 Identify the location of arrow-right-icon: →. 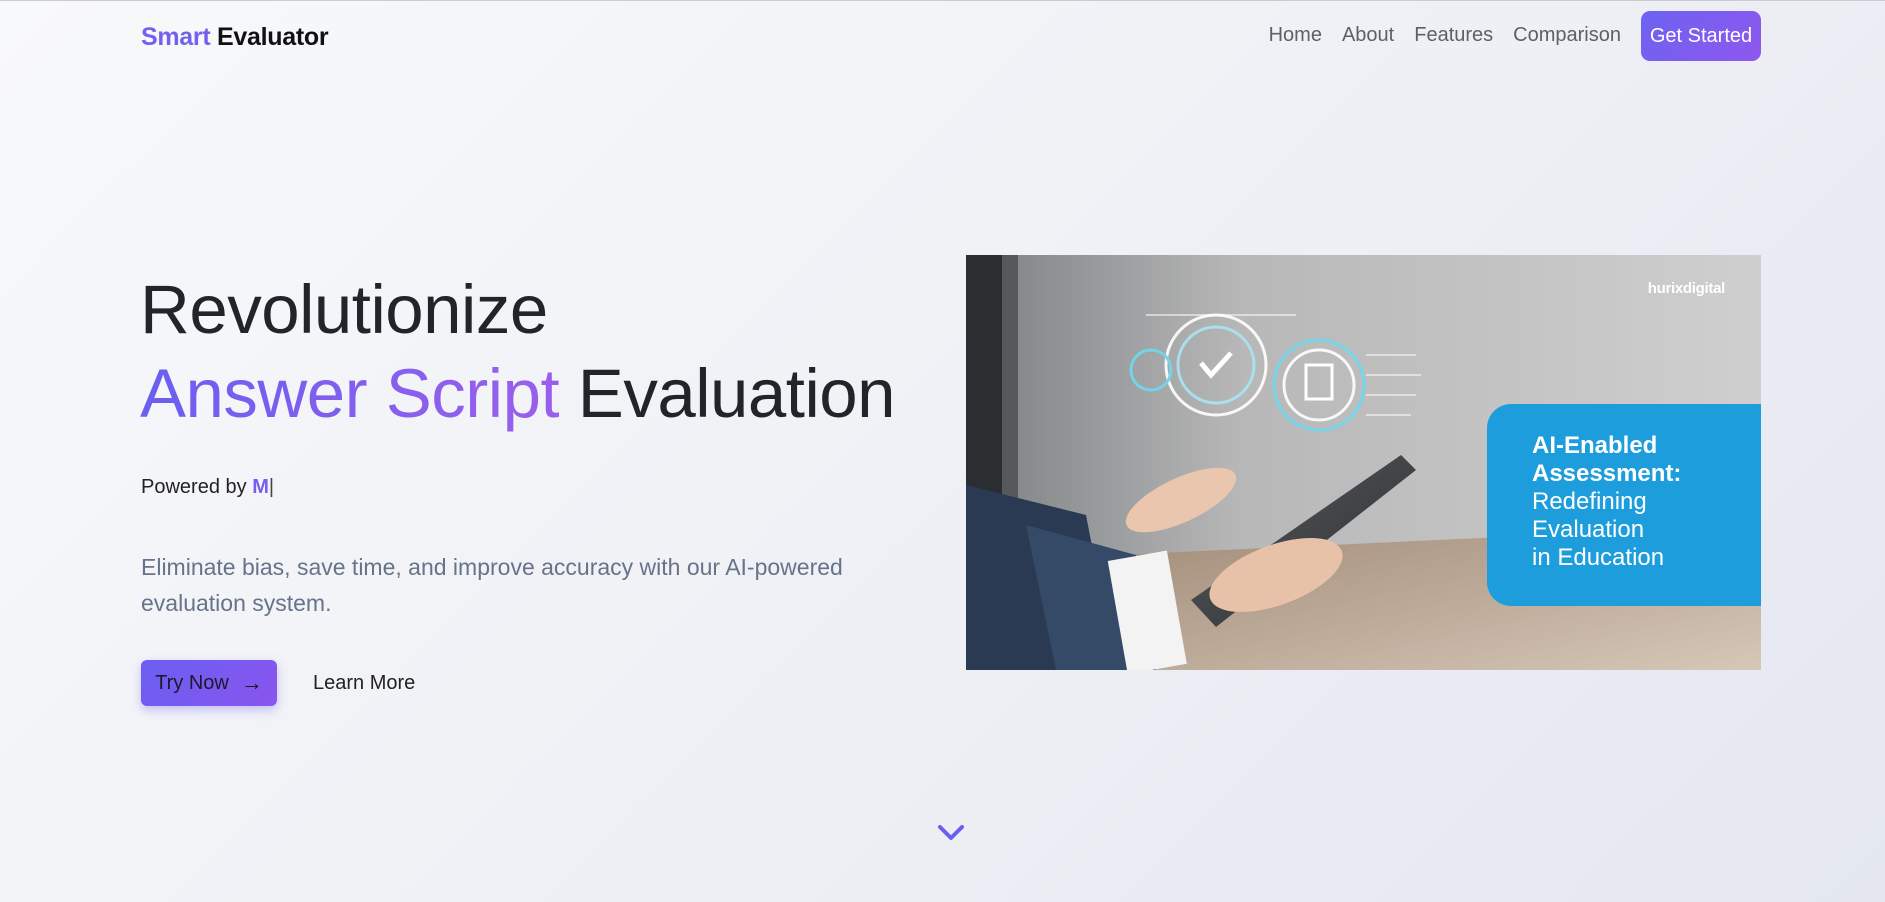
(251, 682).